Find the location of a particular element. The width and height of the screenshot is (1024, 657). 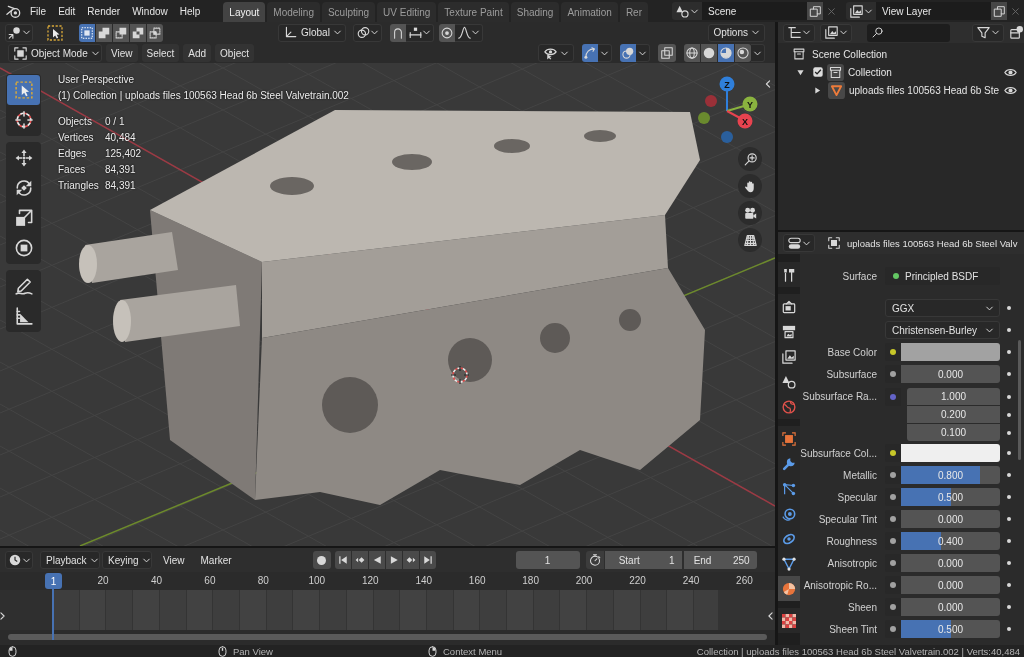

snap-element-dropdown is located at coordinates (420, 32).